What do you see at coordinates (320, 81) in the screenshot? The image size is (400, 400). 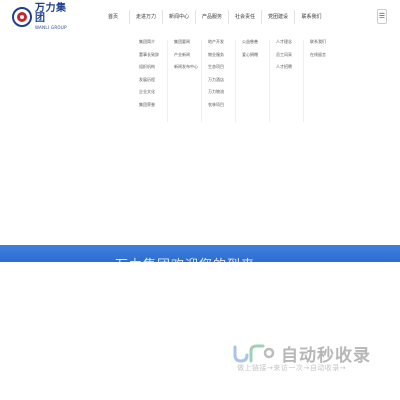 I see `dropdown-column-contact: 联系我们 在线留言` at bounding box center [320, 81].